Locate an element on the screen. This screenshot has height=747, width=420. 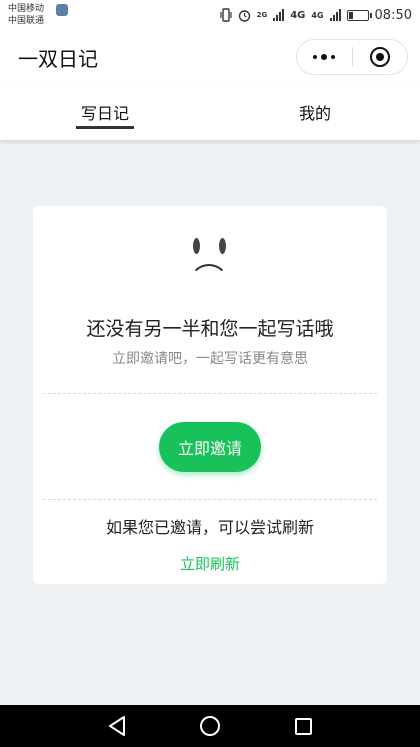
more-button is located at coordinates (324, 57).